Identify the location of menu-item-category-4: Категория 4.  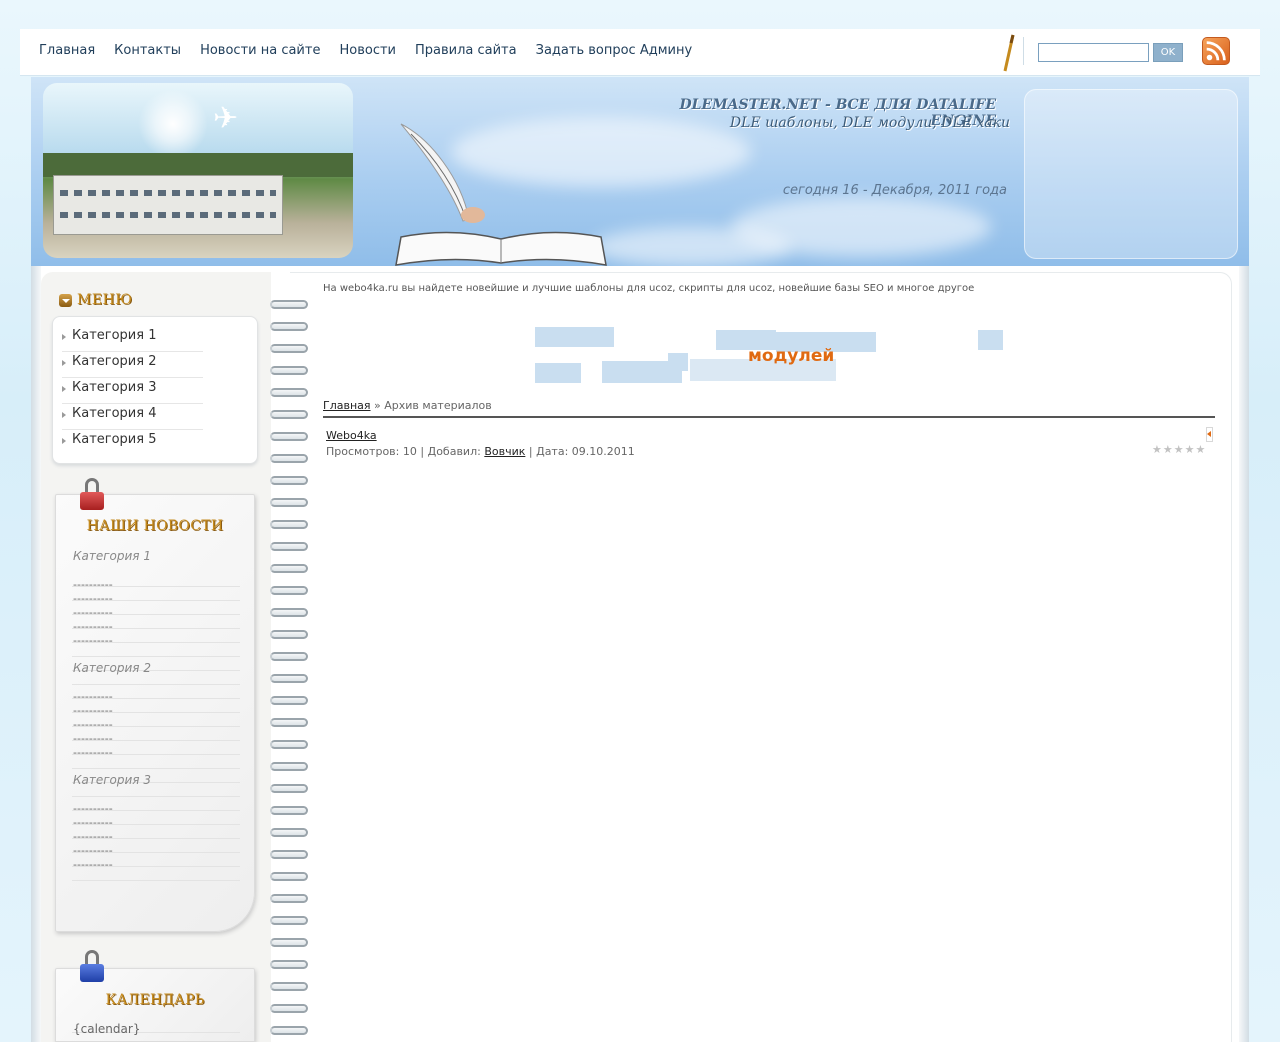
(132, 417).